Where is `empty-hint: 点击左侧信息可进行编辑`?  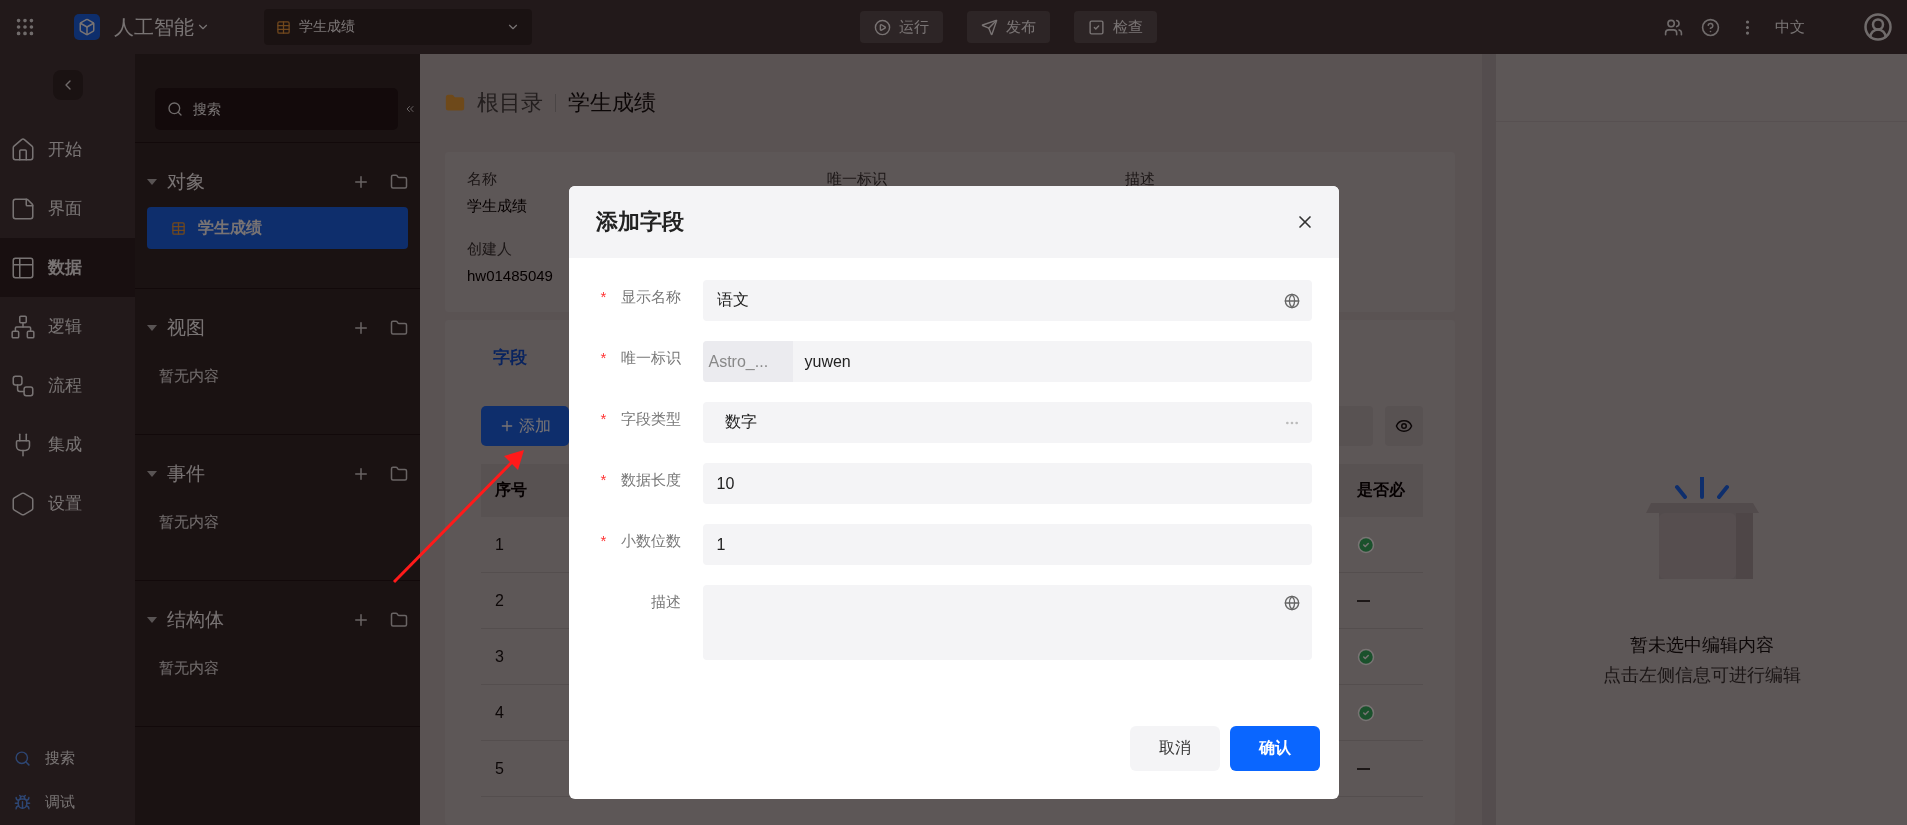 empty-hint: 点击左侧信息可进行编辑 is located at coordinates (1701, 675).